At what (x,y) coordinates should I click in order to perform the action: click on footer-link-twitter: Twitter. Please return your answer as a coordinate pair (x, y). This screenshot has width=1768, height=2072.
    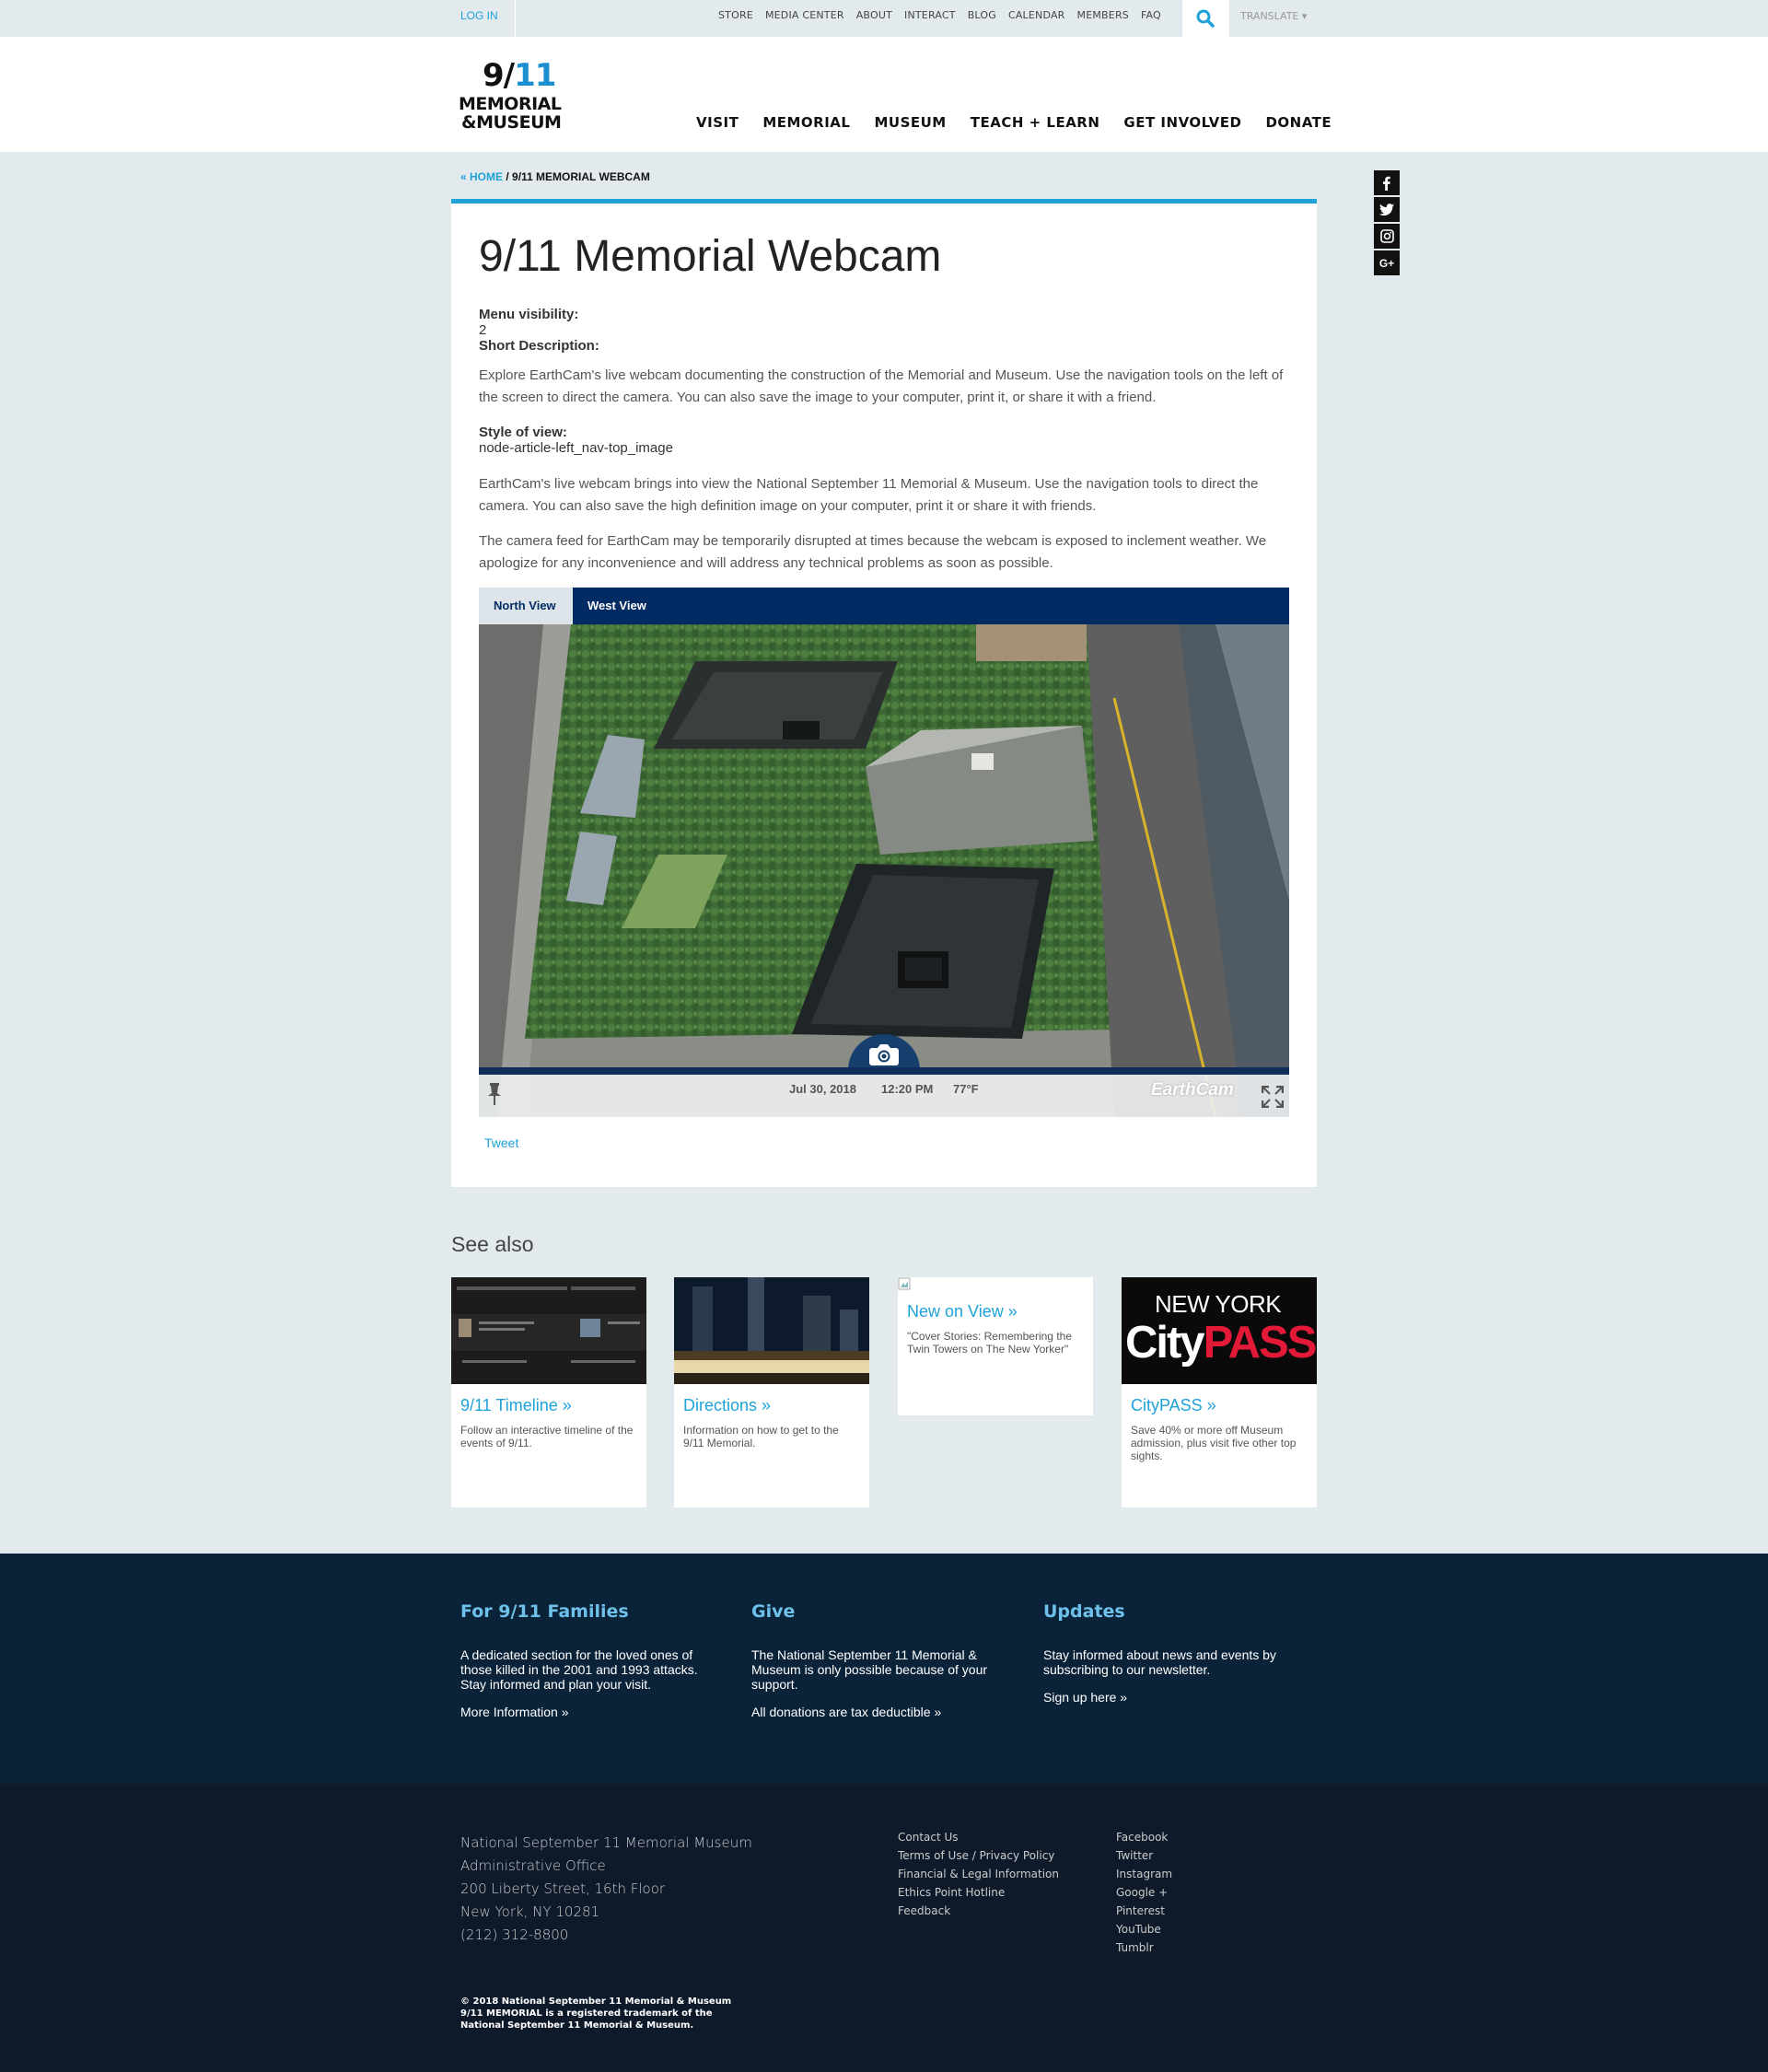
    Looking at the image, I should click on (1144, 1855).